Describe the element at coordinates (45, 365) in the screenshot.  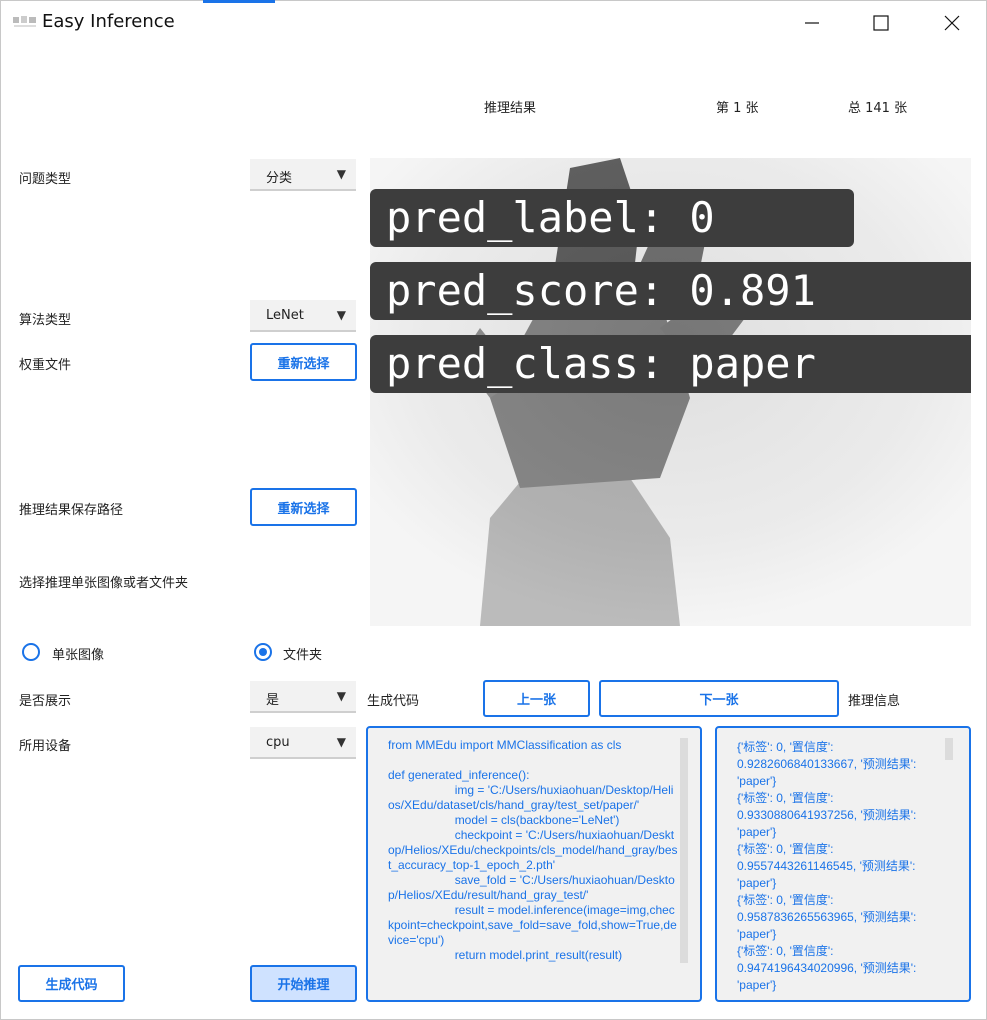
I see `weight-file-label: 权重文件` at that location.